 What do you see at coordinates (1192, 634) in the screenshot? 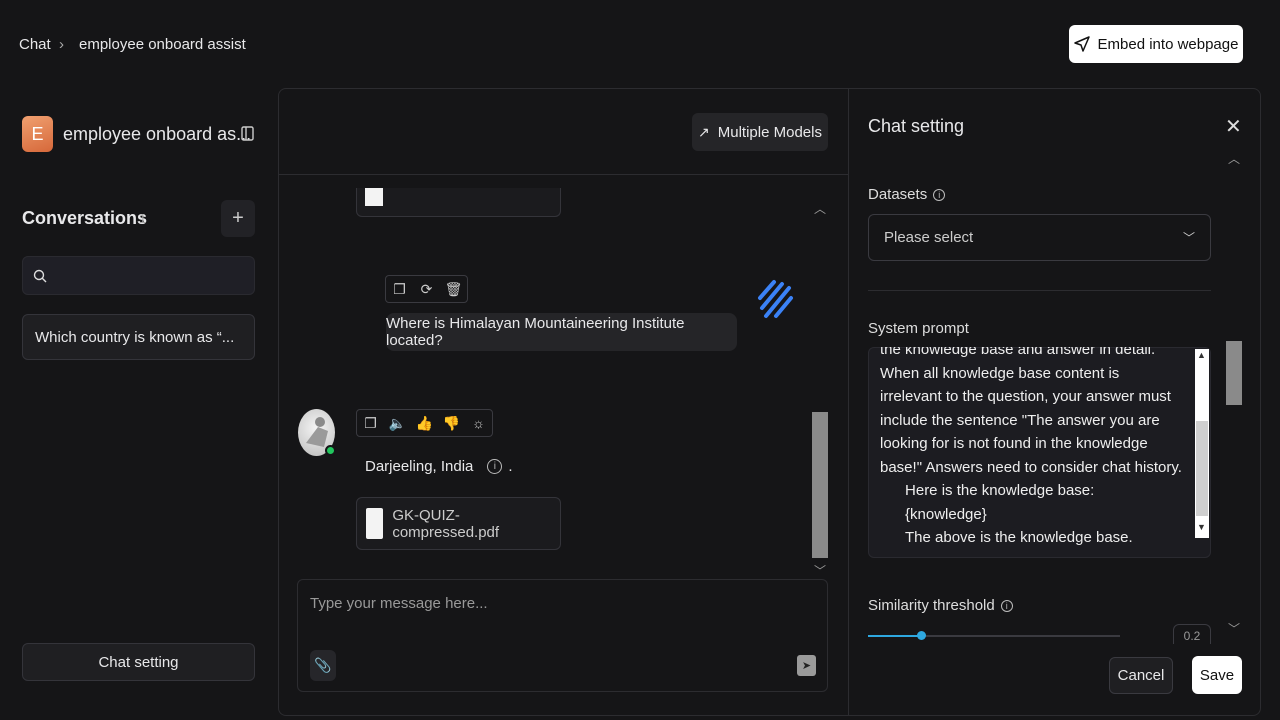
I see `similarity-number-input: 0.2` at bounding box center [1192, 634].